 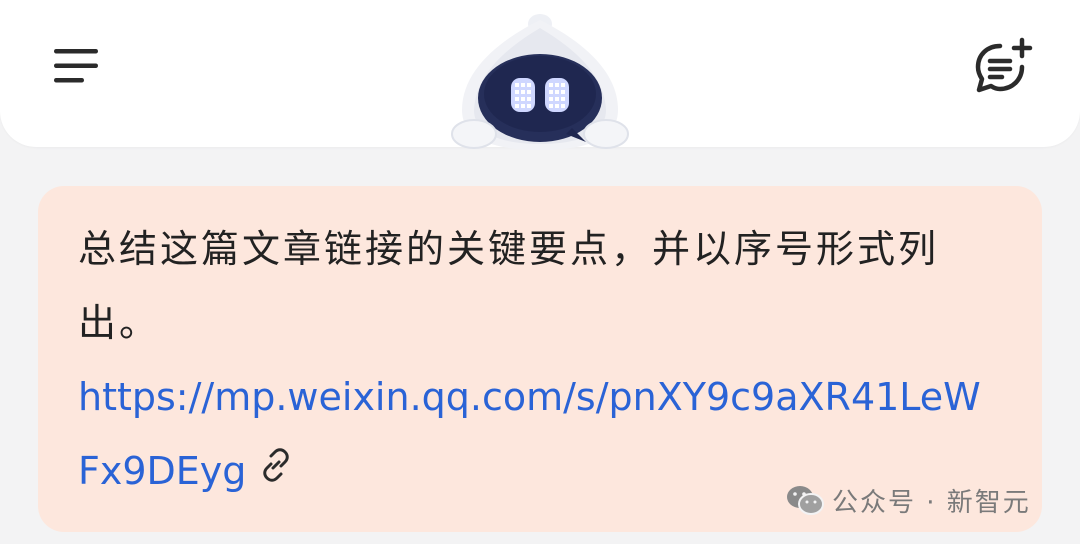 What do you see at coordinates (805, 500) in the screenshot?
I see `wechat-icon` at bounding box center [805, 500].